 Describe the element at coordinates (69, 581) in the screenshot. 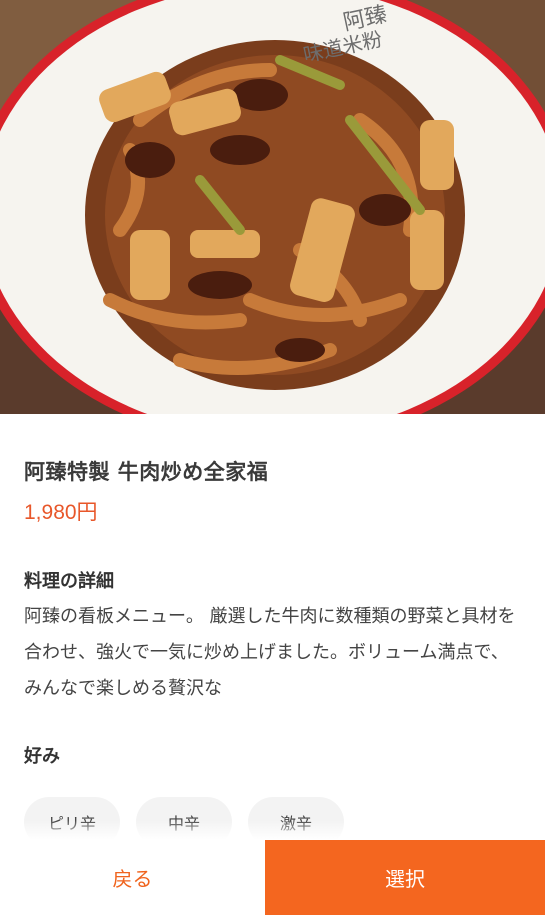

I see `details-heading: 料理の詳細` at that location.